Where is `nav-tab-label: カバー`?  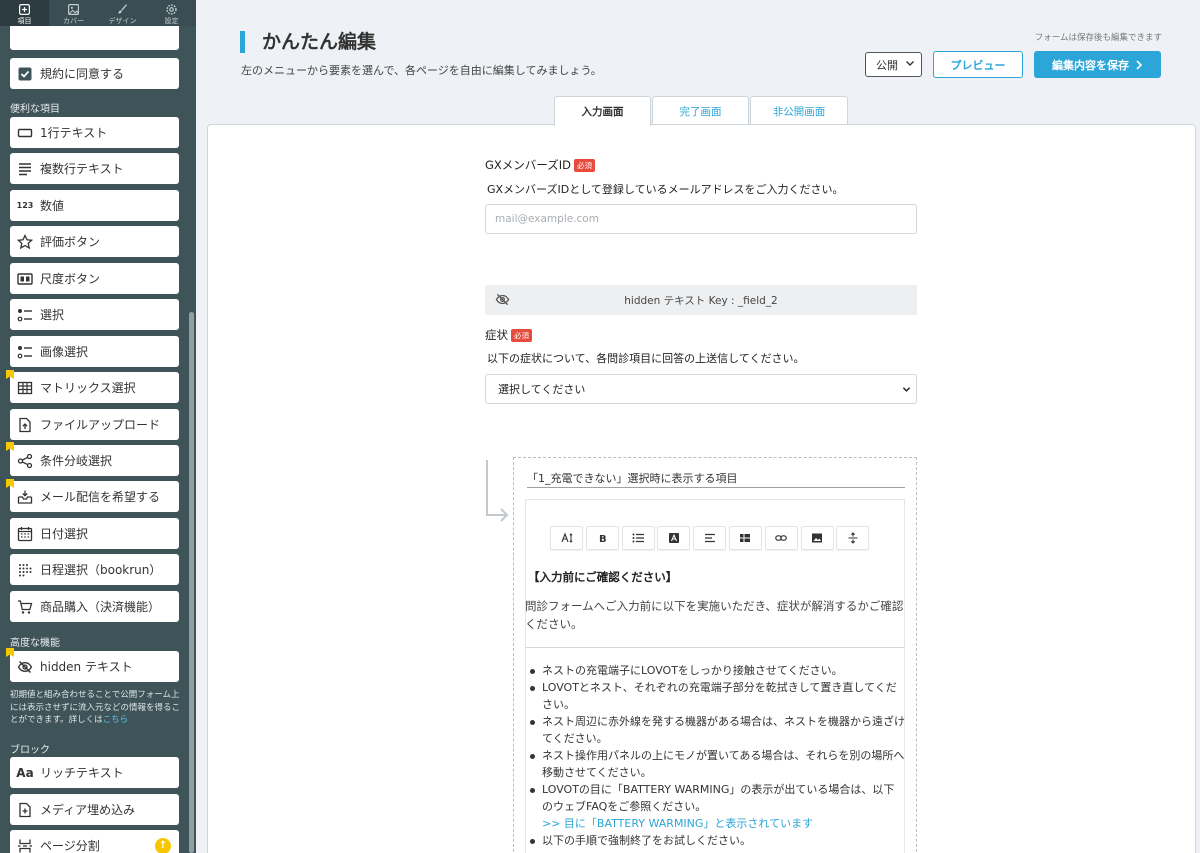 nav-tab-label: カバー is located at coordinates (73, 21).